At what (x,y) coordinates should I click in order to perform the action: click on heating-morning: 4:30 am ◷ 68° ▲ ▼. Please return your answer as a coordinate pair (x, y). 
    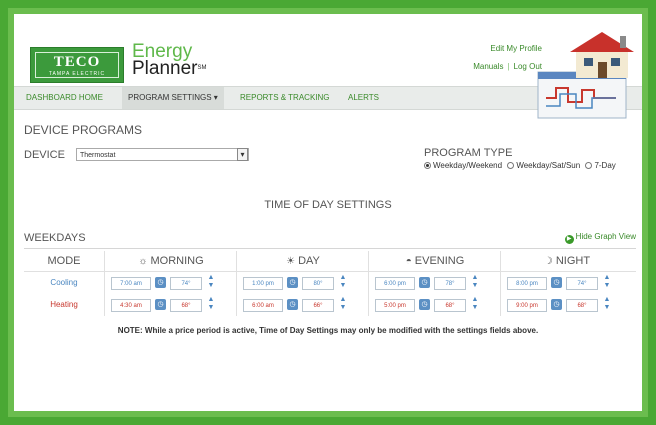
    Looking at the image, I should click on (170, 305).